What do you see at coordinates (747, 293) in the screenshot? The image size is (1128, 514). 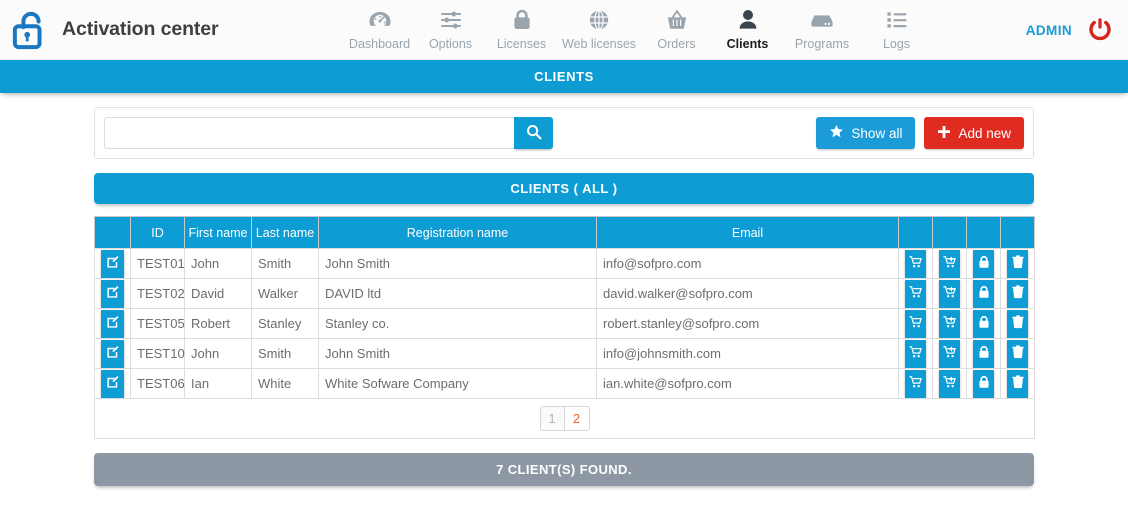 I see `cell-email: david.walker@sofpro.com` at bounding box center [747, 293].